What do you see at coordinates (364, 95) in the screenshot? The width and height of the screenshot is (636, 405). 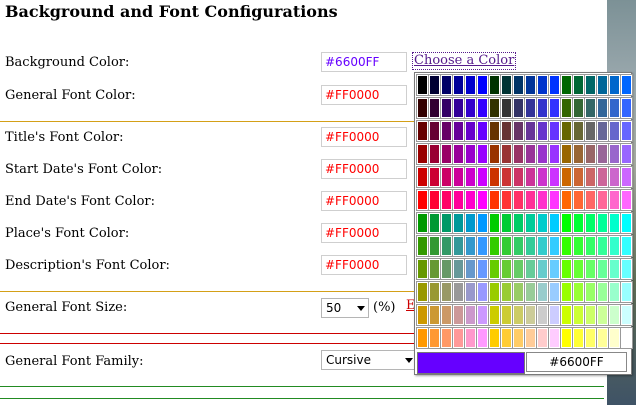 I see `general-font-color-input: #FF0000` at bounding box center [364, 95].